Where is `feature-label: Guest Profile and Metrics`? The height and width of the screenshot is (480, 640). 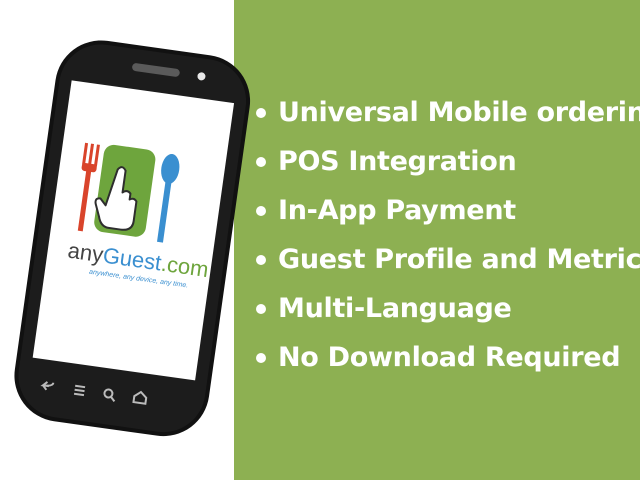
feature-label: Guest Profile and Metrics is located at coordinates (459, 259).